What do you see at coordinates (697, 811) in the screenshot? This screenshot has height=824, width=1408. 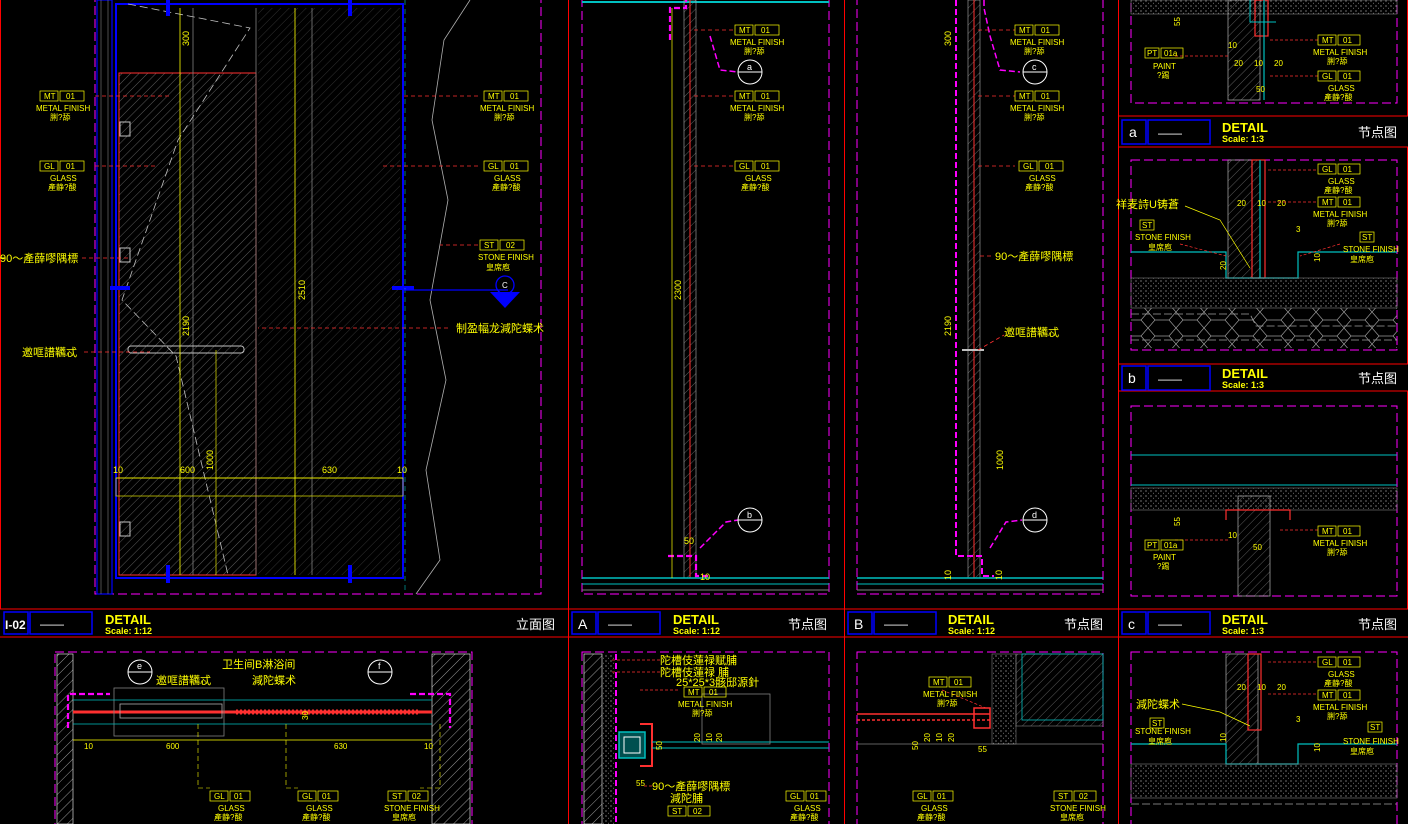 I see `svg-text: 02` at bounding box center [697, 811].